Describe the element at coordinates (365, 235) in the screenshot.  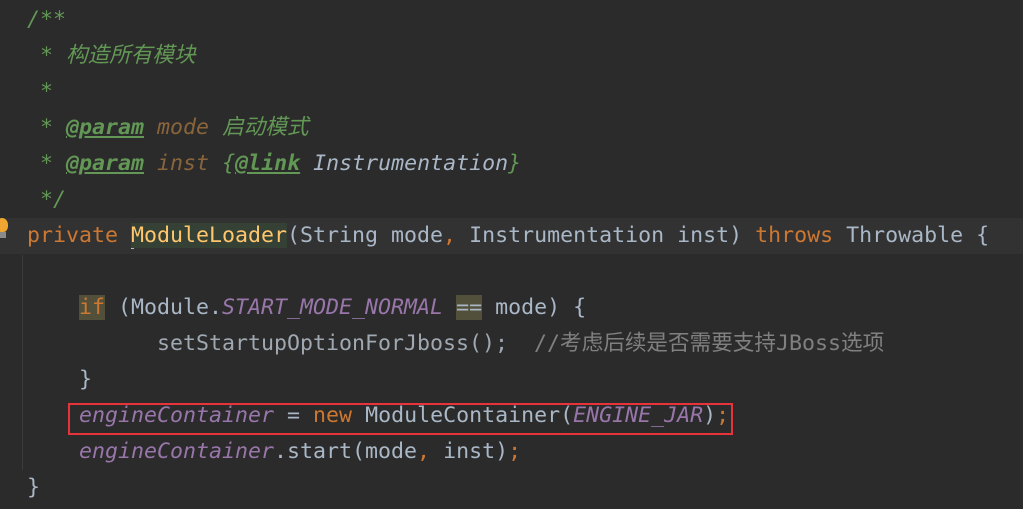
I see `code-token: (String mode` at that location.